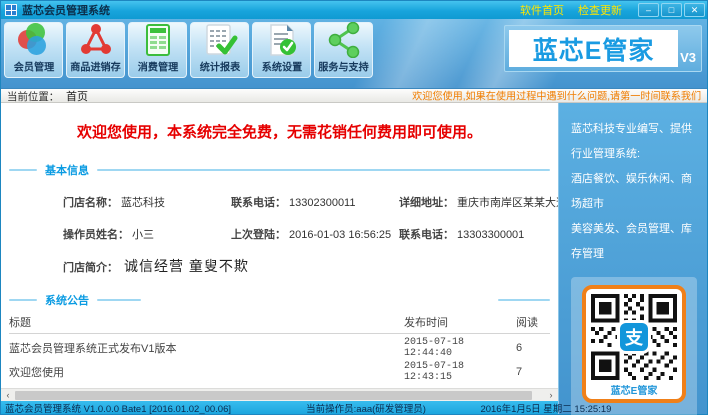  Describe the element at coordinates (542, 10) in the screenshot. I see `software-home-link: 软件首页` at that location.